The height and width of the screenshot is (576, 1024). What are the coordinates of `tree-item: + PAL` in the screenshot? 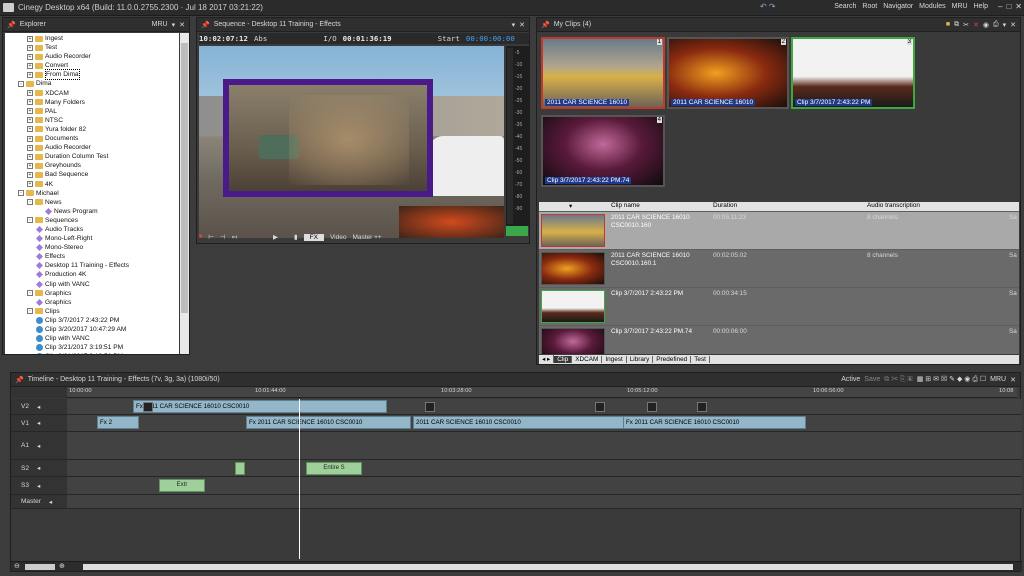 It's located at (92, 111).